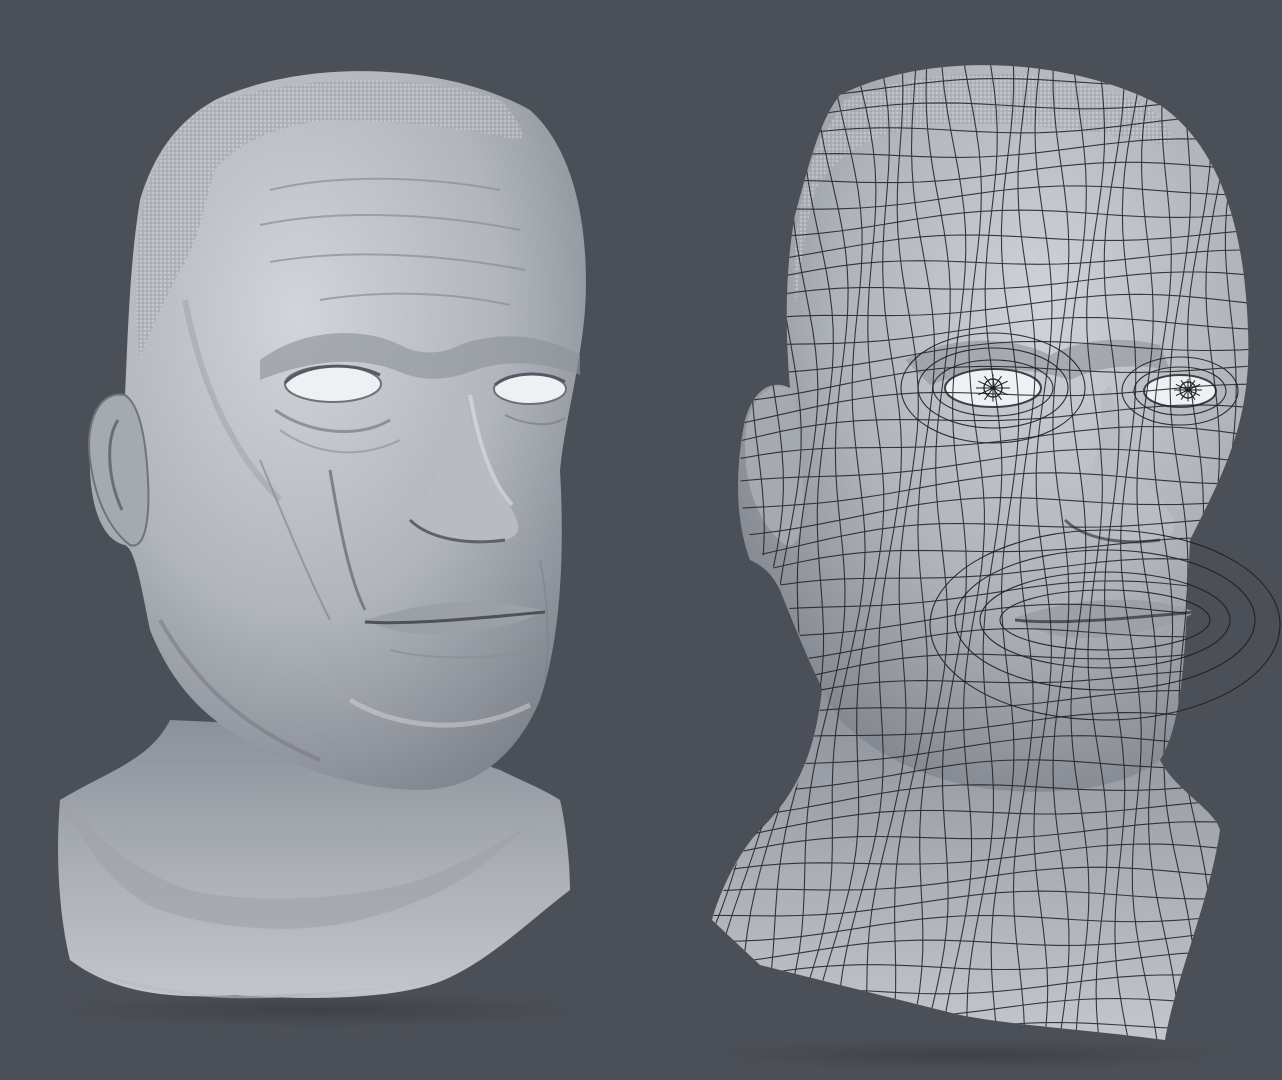 The height and width of the screenshot is (1080, 1282). What do you see at coordinates (333, 384) in the screenshot?
I see `left-eye-right` at bounding box center [333, 384].